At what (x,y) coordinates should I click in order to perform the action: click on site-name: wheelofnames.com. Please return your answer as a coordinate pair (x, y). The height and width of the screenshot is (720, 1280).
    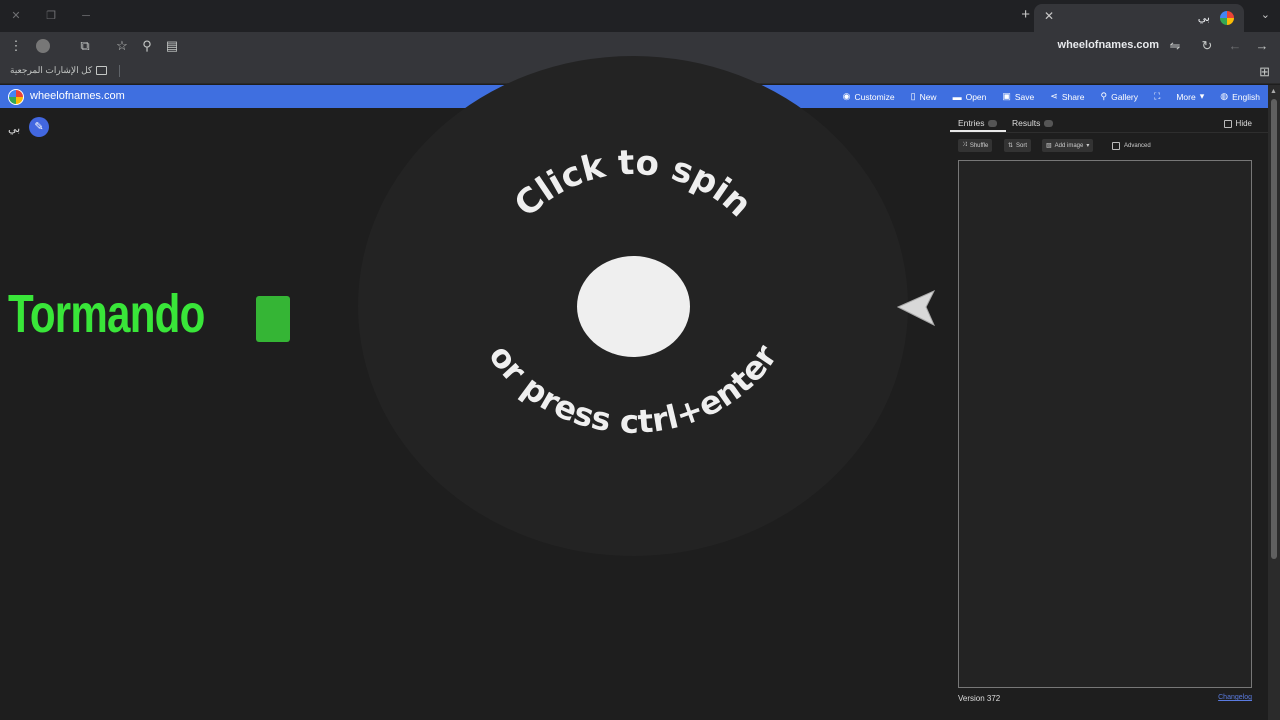
    Looking at the image, I should click on (77, 96).